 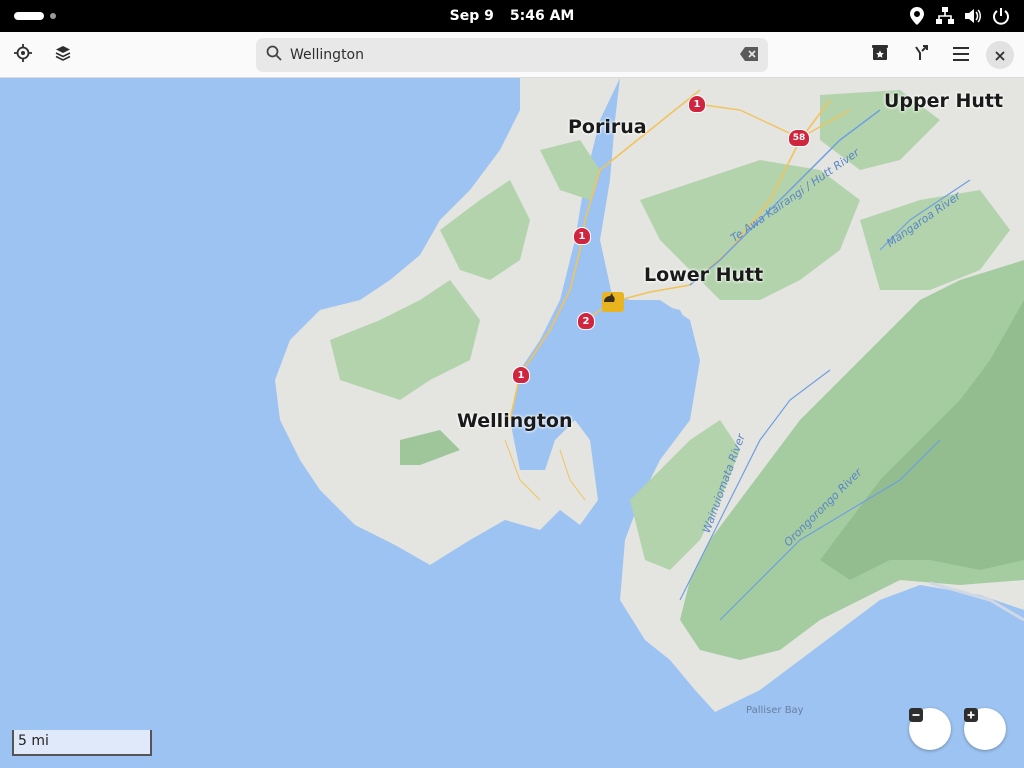 What do you see at coordinates (613, 302) in the screenshot?
I see `poi-marker` at bounding box center [613, 302].